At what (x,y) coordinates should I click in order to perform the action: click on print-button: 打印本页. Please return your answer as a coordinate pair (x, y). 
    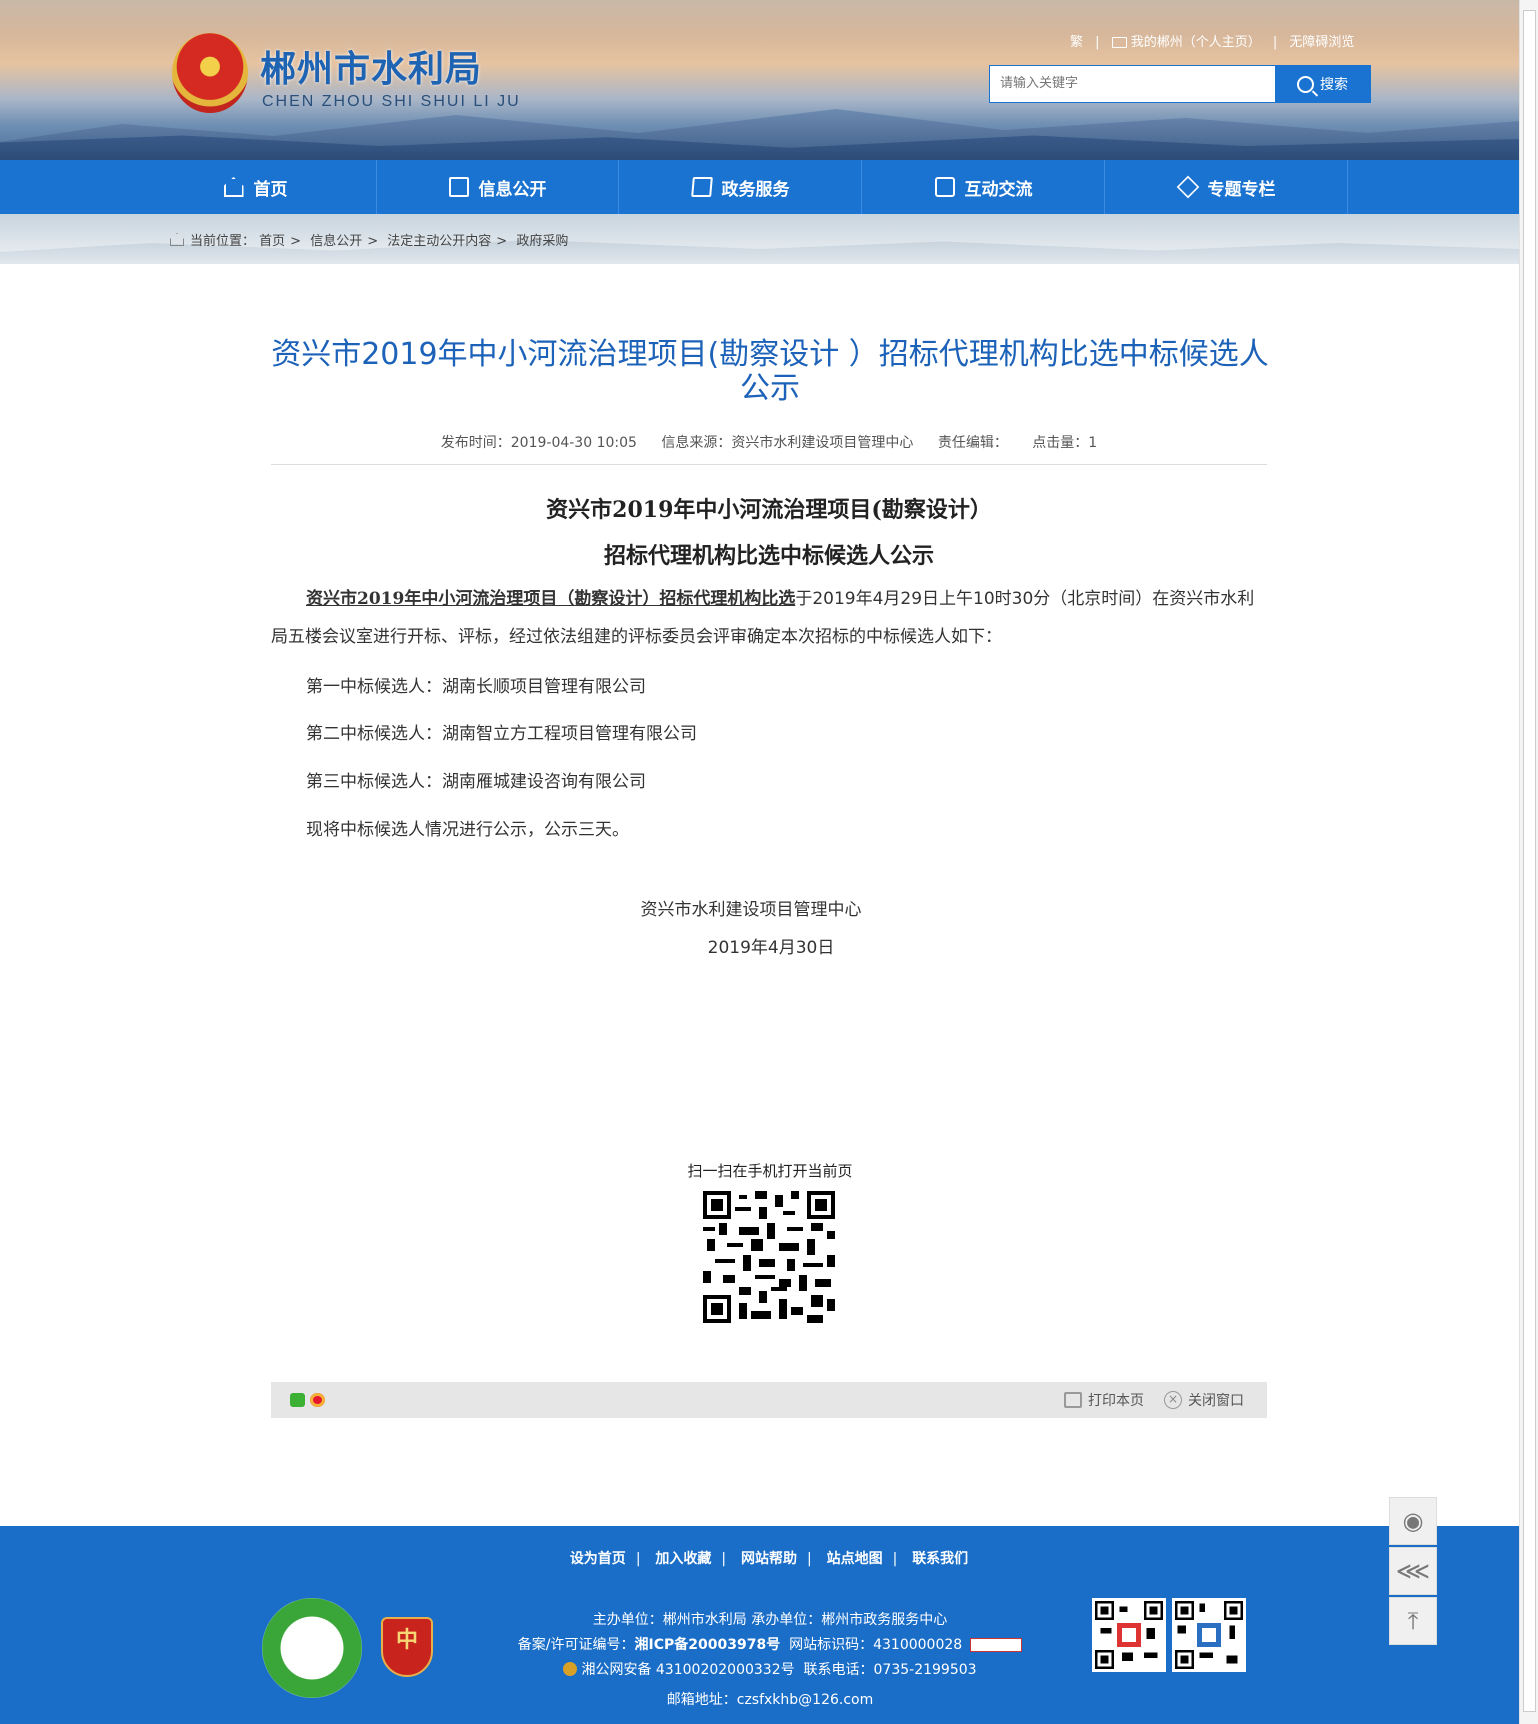
    Looking at the image, I should click on (1104, 1400).